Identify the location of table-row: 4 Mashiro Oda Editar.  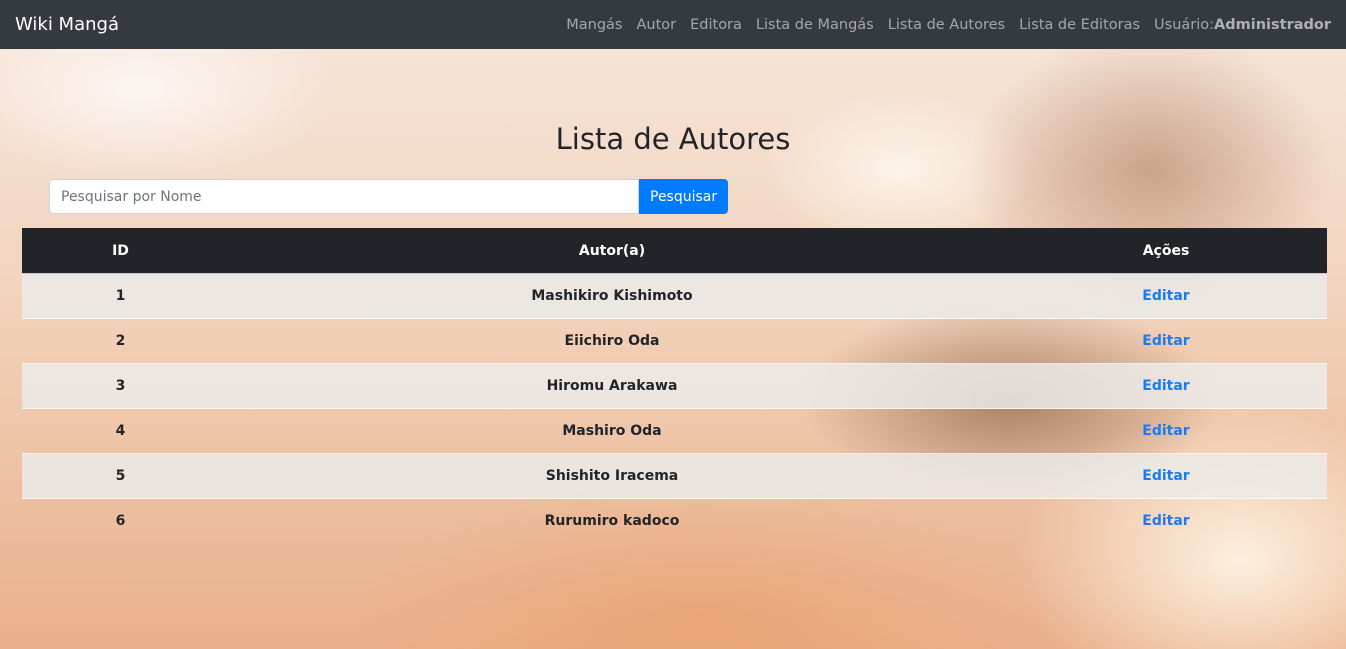
(674, 431).